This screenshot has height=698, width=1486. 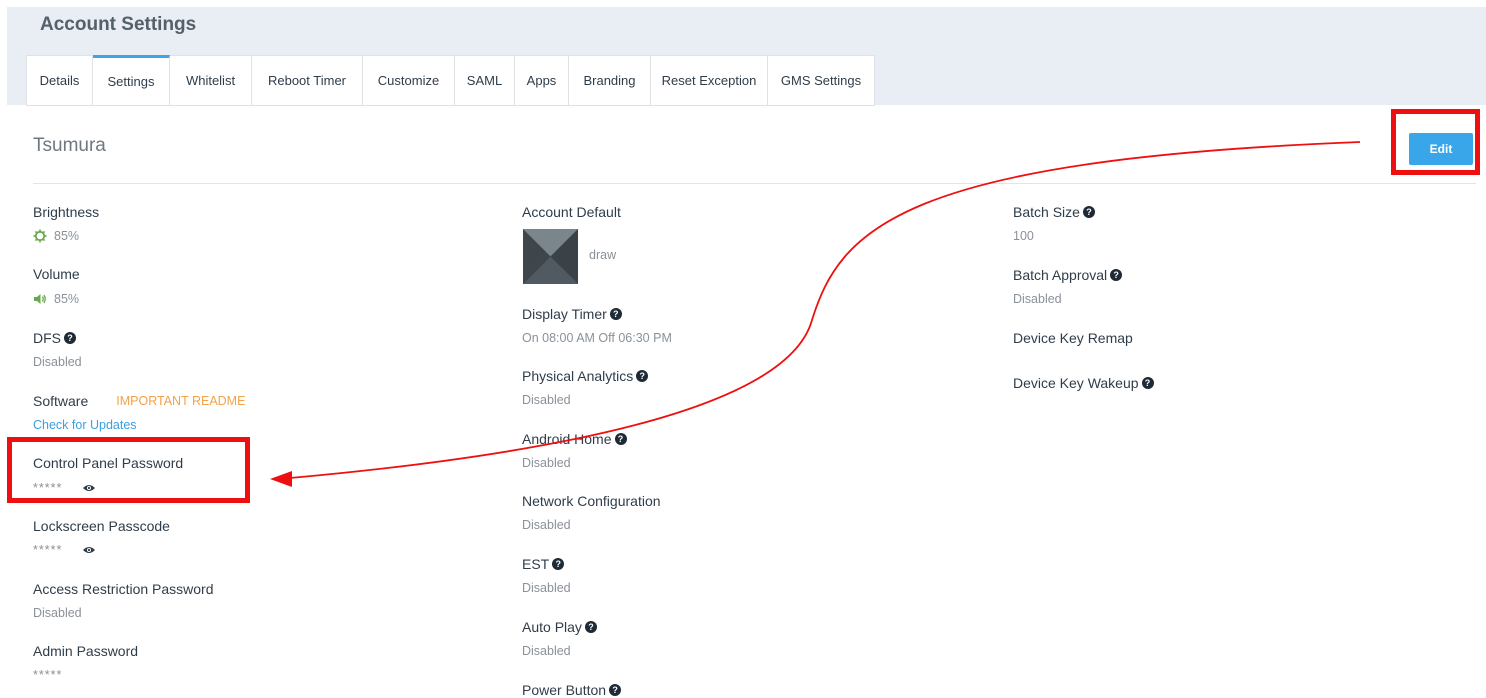 I want to click on display-timer-value: On 08:00 AM Off 06:30 PM, so click(x=597, y=338).